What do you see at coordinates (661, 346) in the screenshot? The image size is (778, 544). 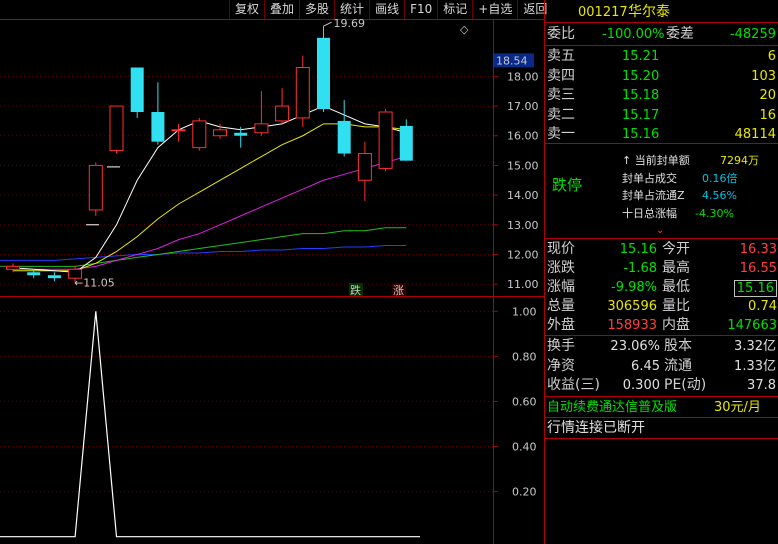 I see `fundamental-row: 换手 23.06% 股本 3.32亿` at bounding box center [661, 346].